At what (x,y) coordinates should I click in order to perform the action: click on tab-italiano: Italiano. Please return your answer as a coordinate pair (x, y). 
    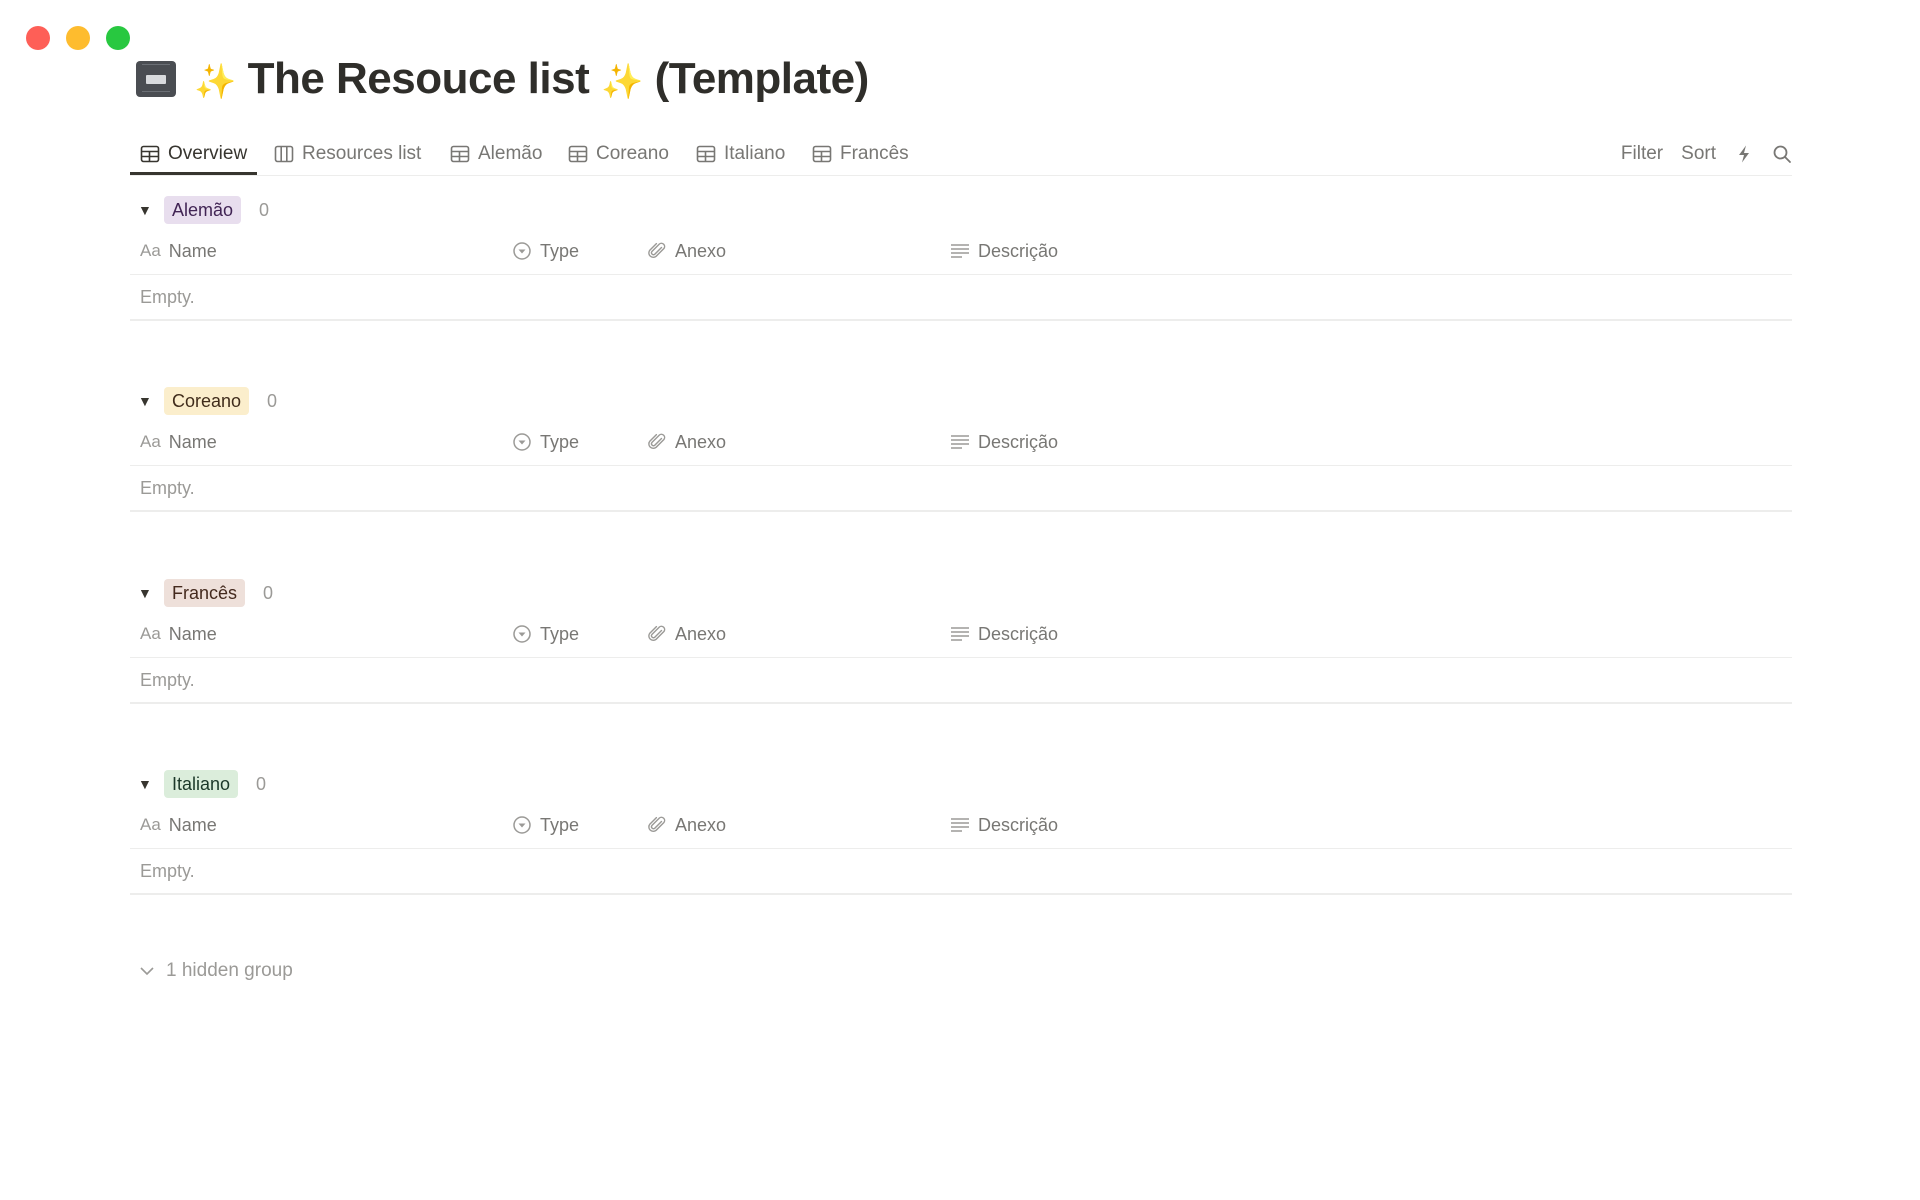
    Looking at the image, I should click on (740, 154).